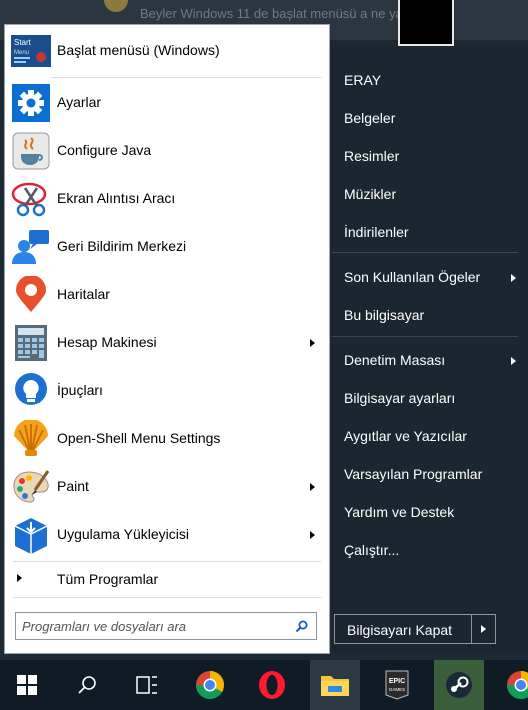 The width and height of the screenshot is (528, 710). I want to click on program-feedback-hub: Geri Bildirim Merkezi, so click(167, 247).